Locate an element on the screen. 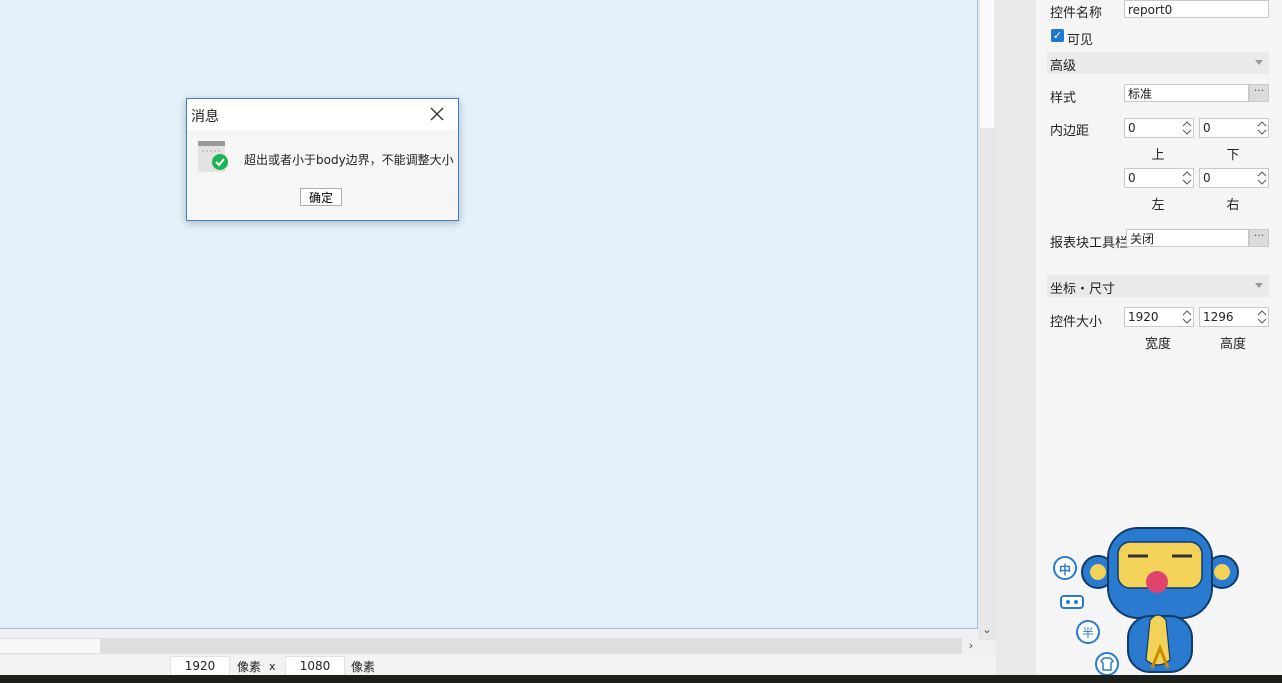 The height and width of the screenshot is (683, 1282). section-coords-size-title: 坐标・尺寸 is located at coordinates (1083, 289).